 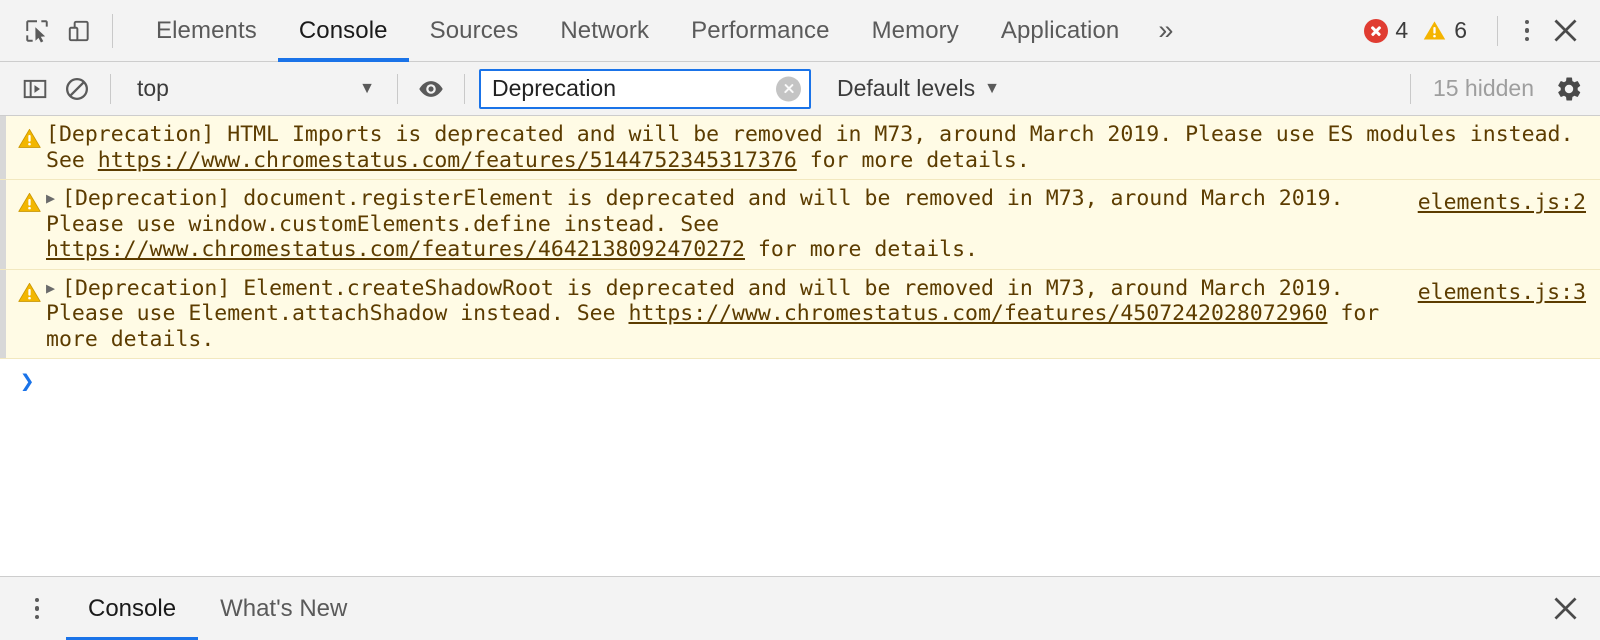 I want to click on tab-sources: Sources, so click(x=474, y=31).